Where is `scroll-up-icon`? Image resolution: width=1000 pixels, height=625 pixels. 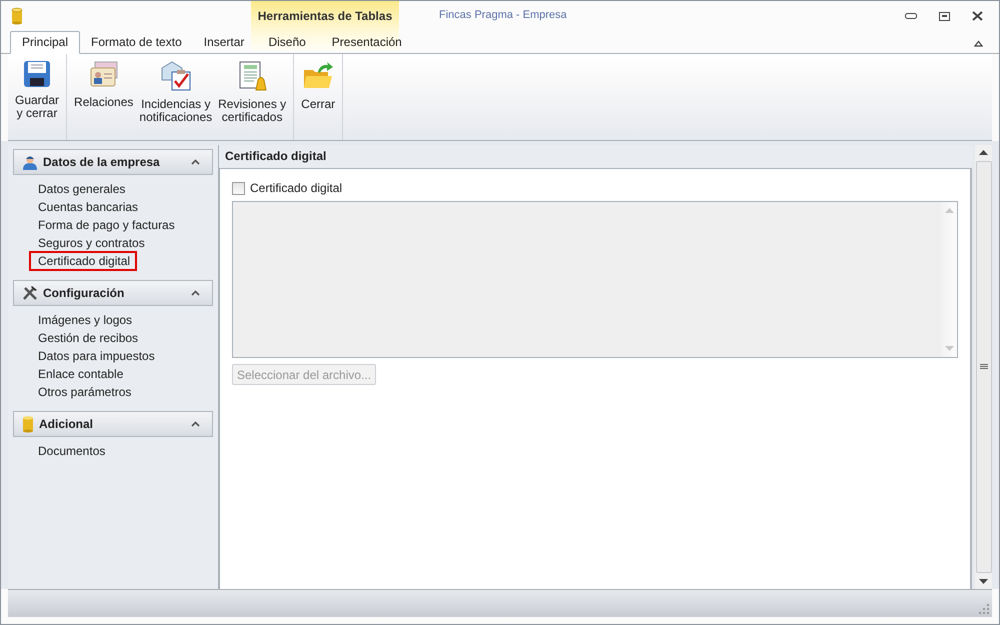
scroll-up-icon is located at coordinates (983, 152).